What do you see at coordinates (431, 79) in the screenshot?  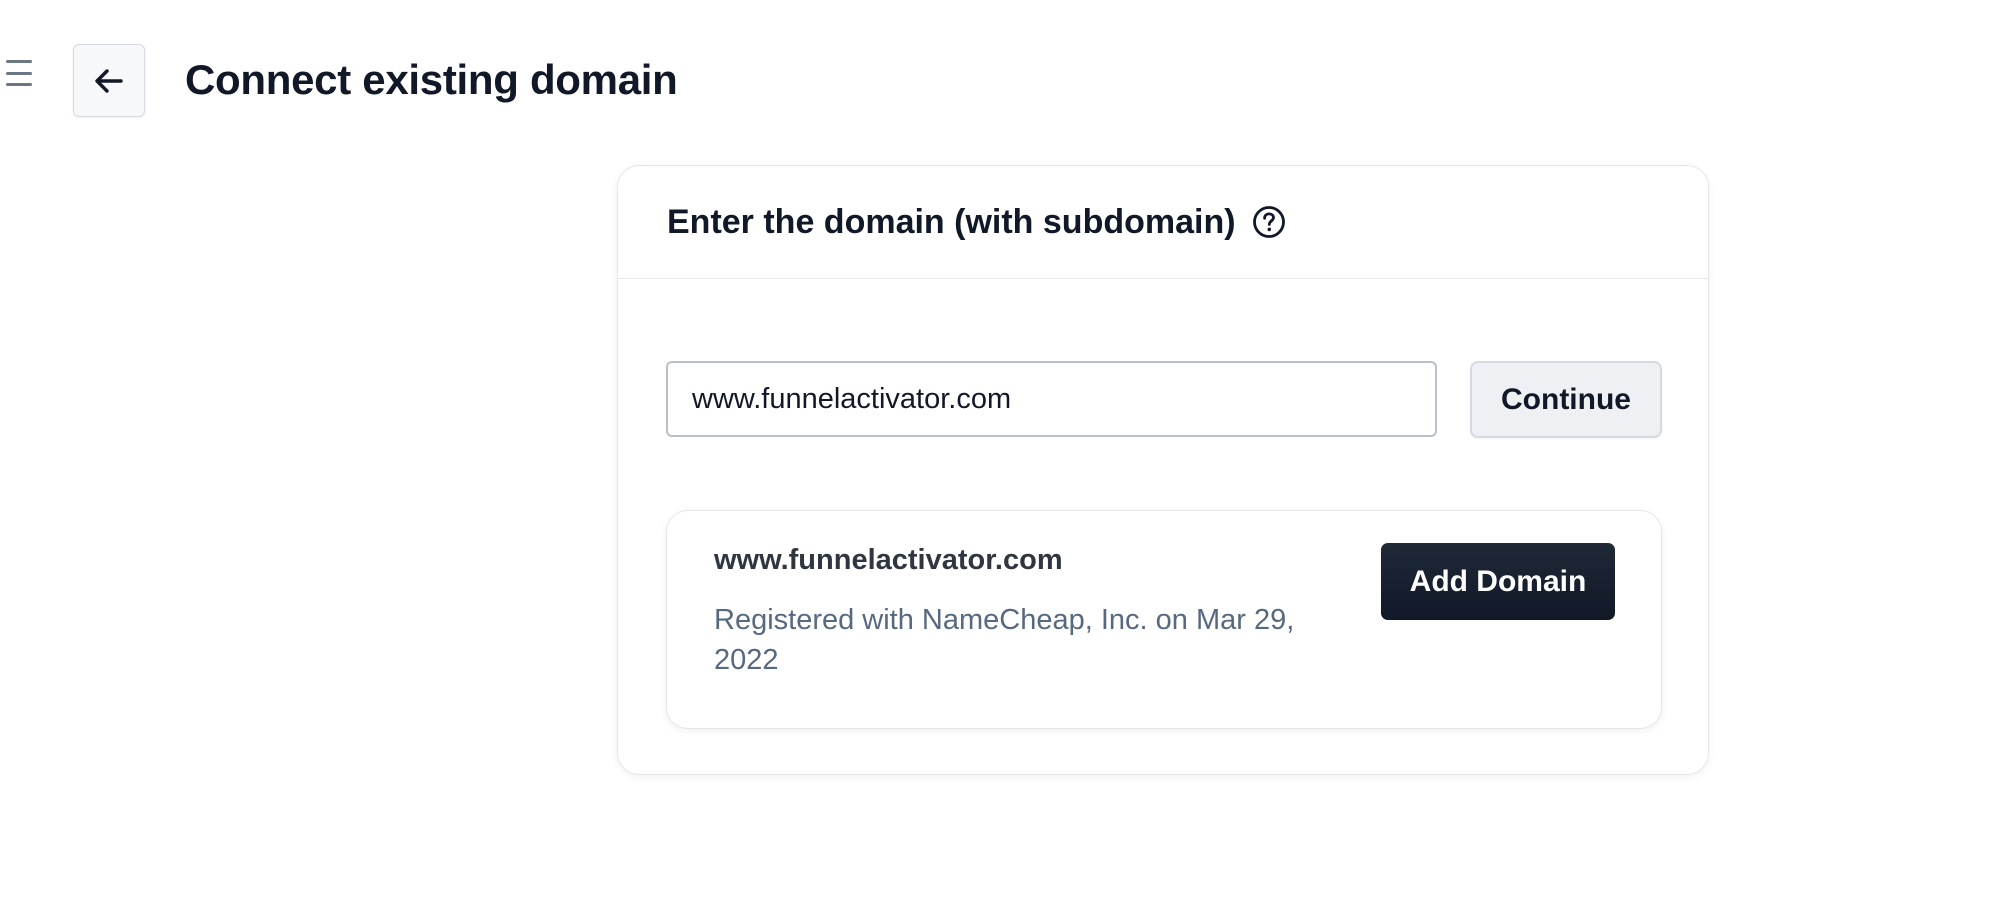 I see `page-title: Connect existing domain` at bounding box center [431, 79].